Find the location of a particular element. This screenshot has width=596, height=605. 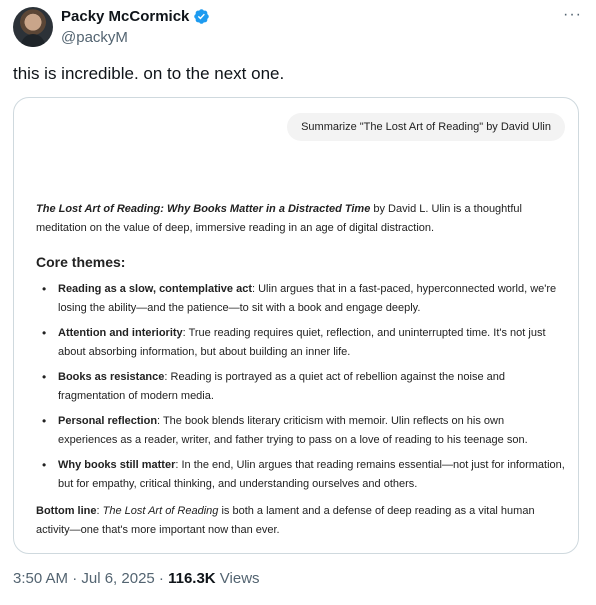

views-label: Views is located at coordinates (237, 578).